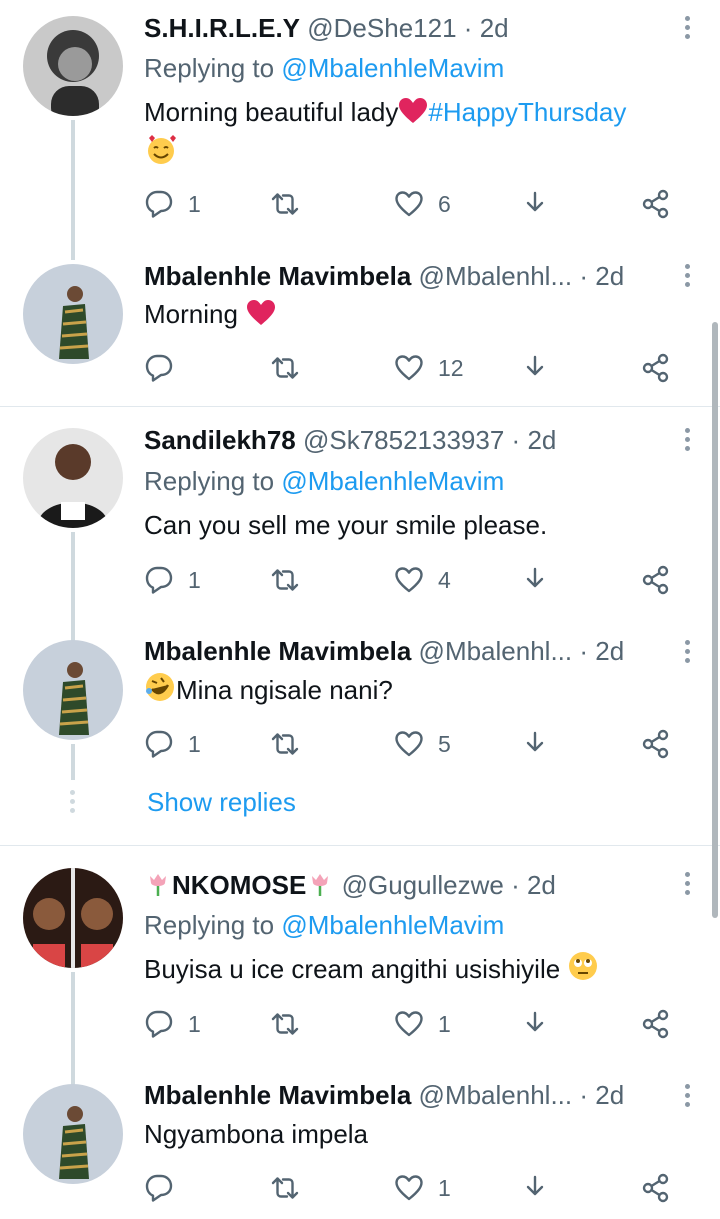 This screenshot has width=720, height=1219. Describe the element at coordinates (381, 28) in the screenshot. I see `user-handle: @DeShe121` at that location.